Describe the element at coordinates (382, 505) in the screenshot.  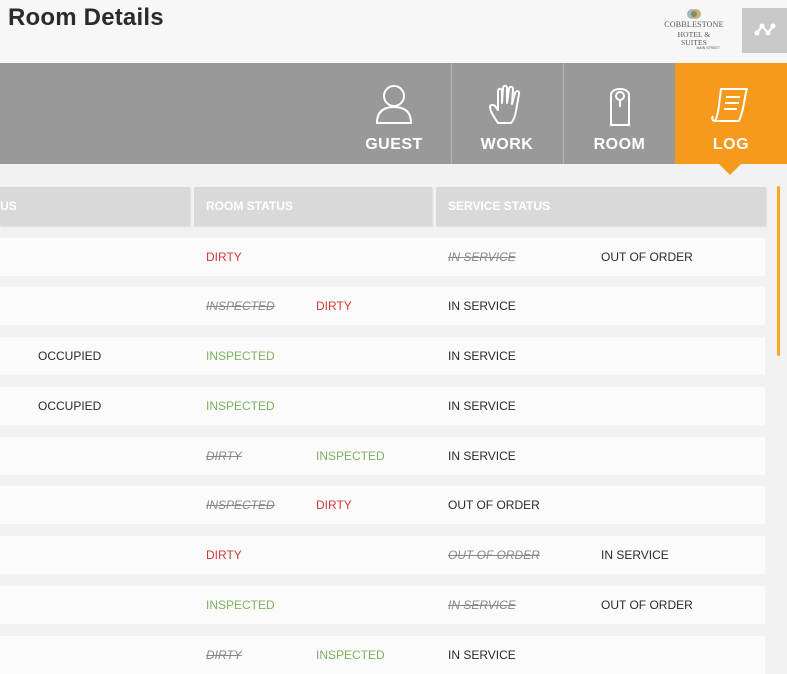
I see `table-row: INSPECTED DIRTY OUT OF ORDER` at that location.